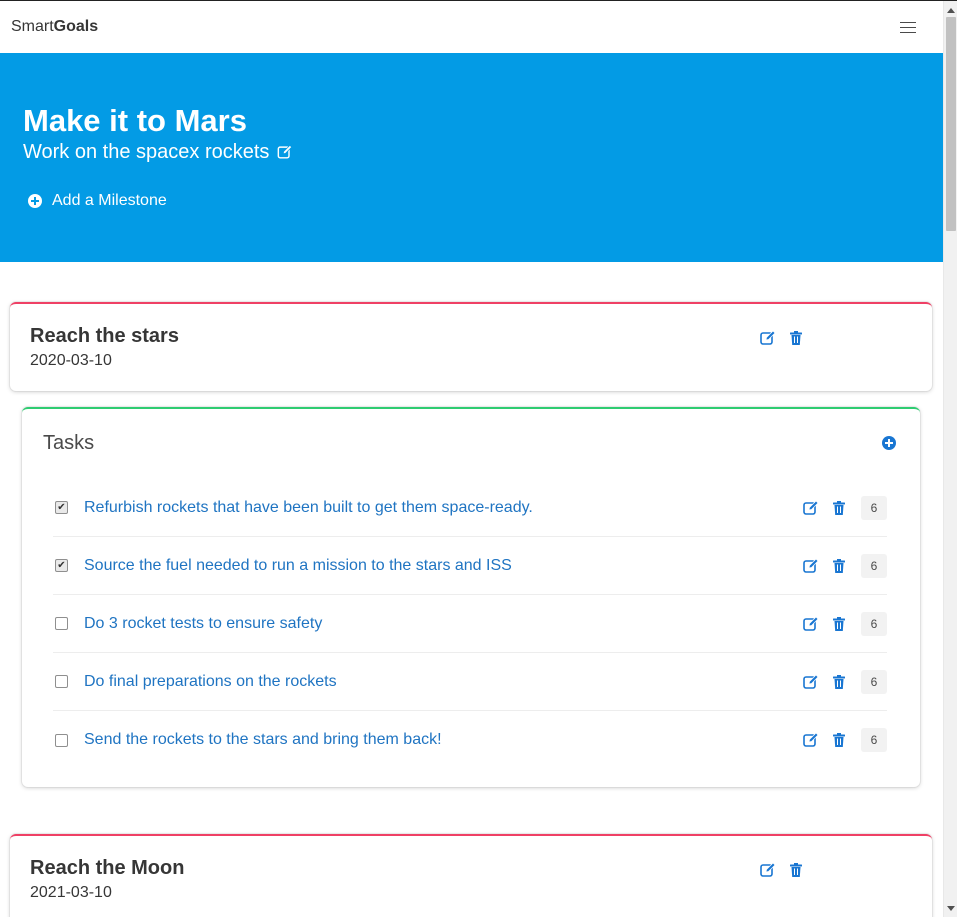  I want to click on add-milestone-button: Add a Milestone, so click(471, 201).